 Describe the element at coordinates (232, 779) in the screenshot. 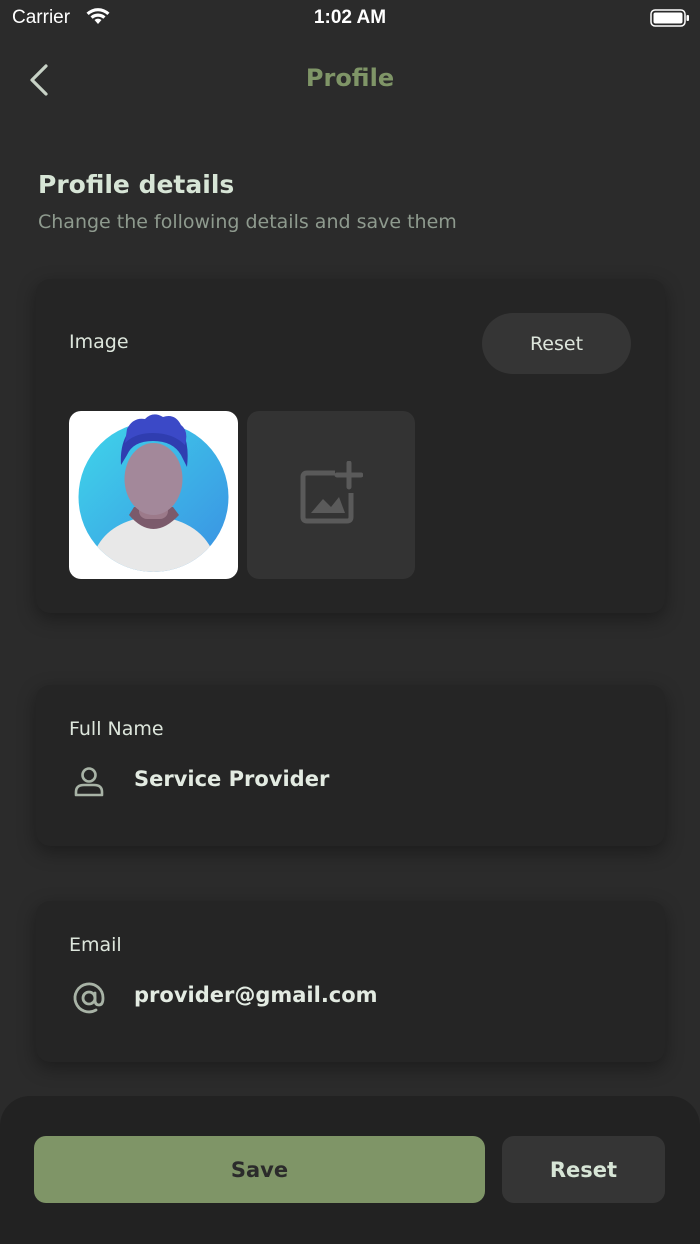

I see `full-name-value: Service Provider` at that location.